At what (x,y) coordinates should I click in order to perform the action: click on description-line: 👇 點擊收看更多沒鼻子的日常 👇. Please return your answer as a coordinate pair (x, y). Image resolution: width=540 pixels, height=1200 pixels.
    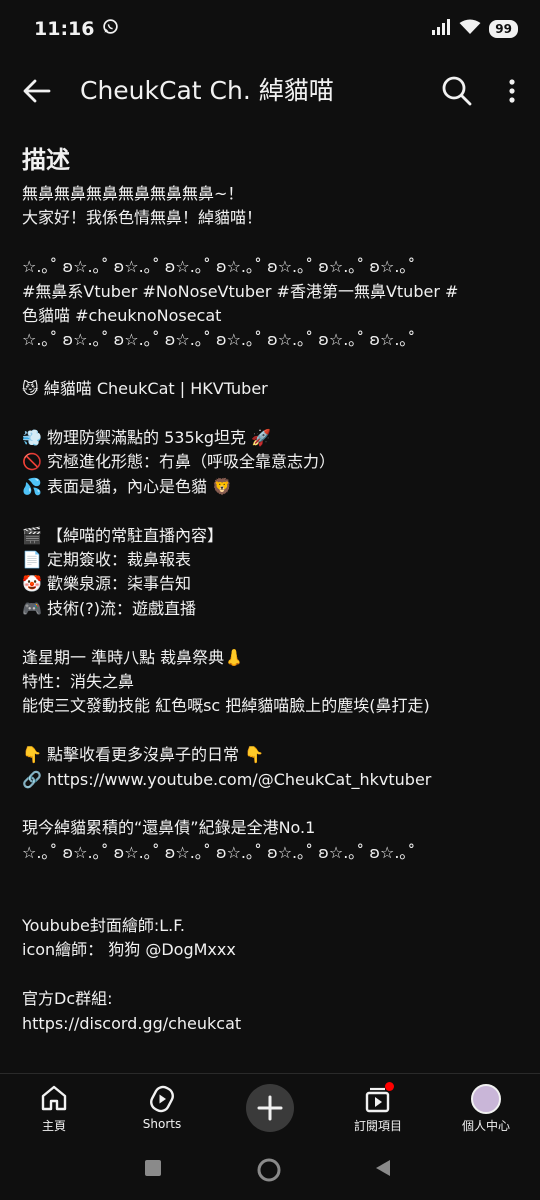
    Looking at the image, I should click on (143, 755).